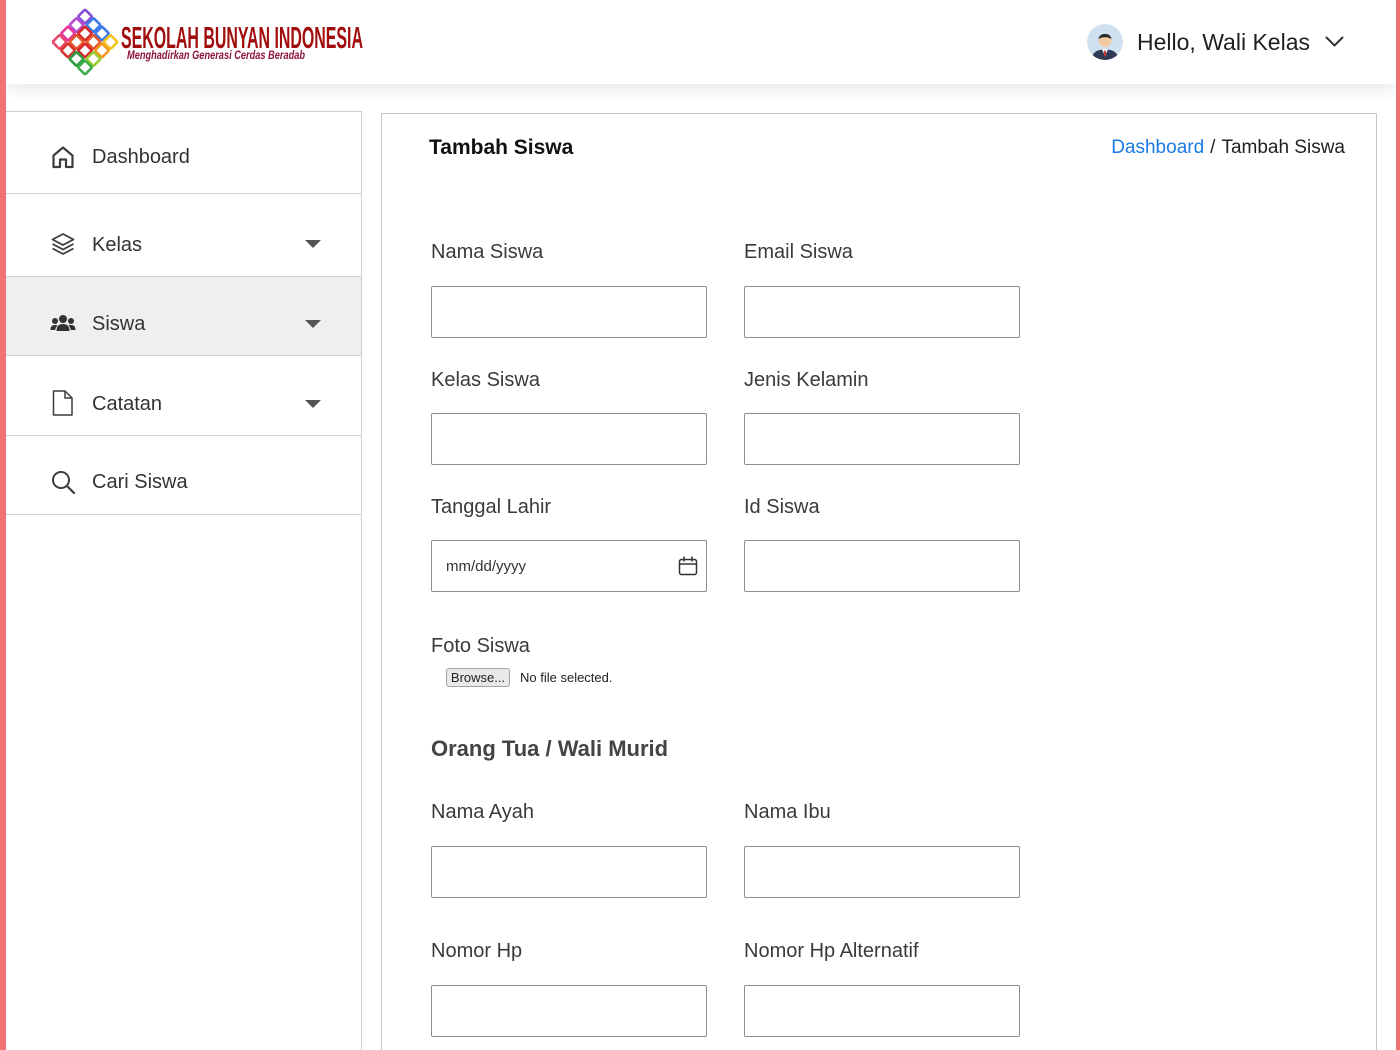 Image resolution: width=1400 pixels, height=1050 pixels. I want to click on page-title: Tambah Siswa, so click(501, 147).